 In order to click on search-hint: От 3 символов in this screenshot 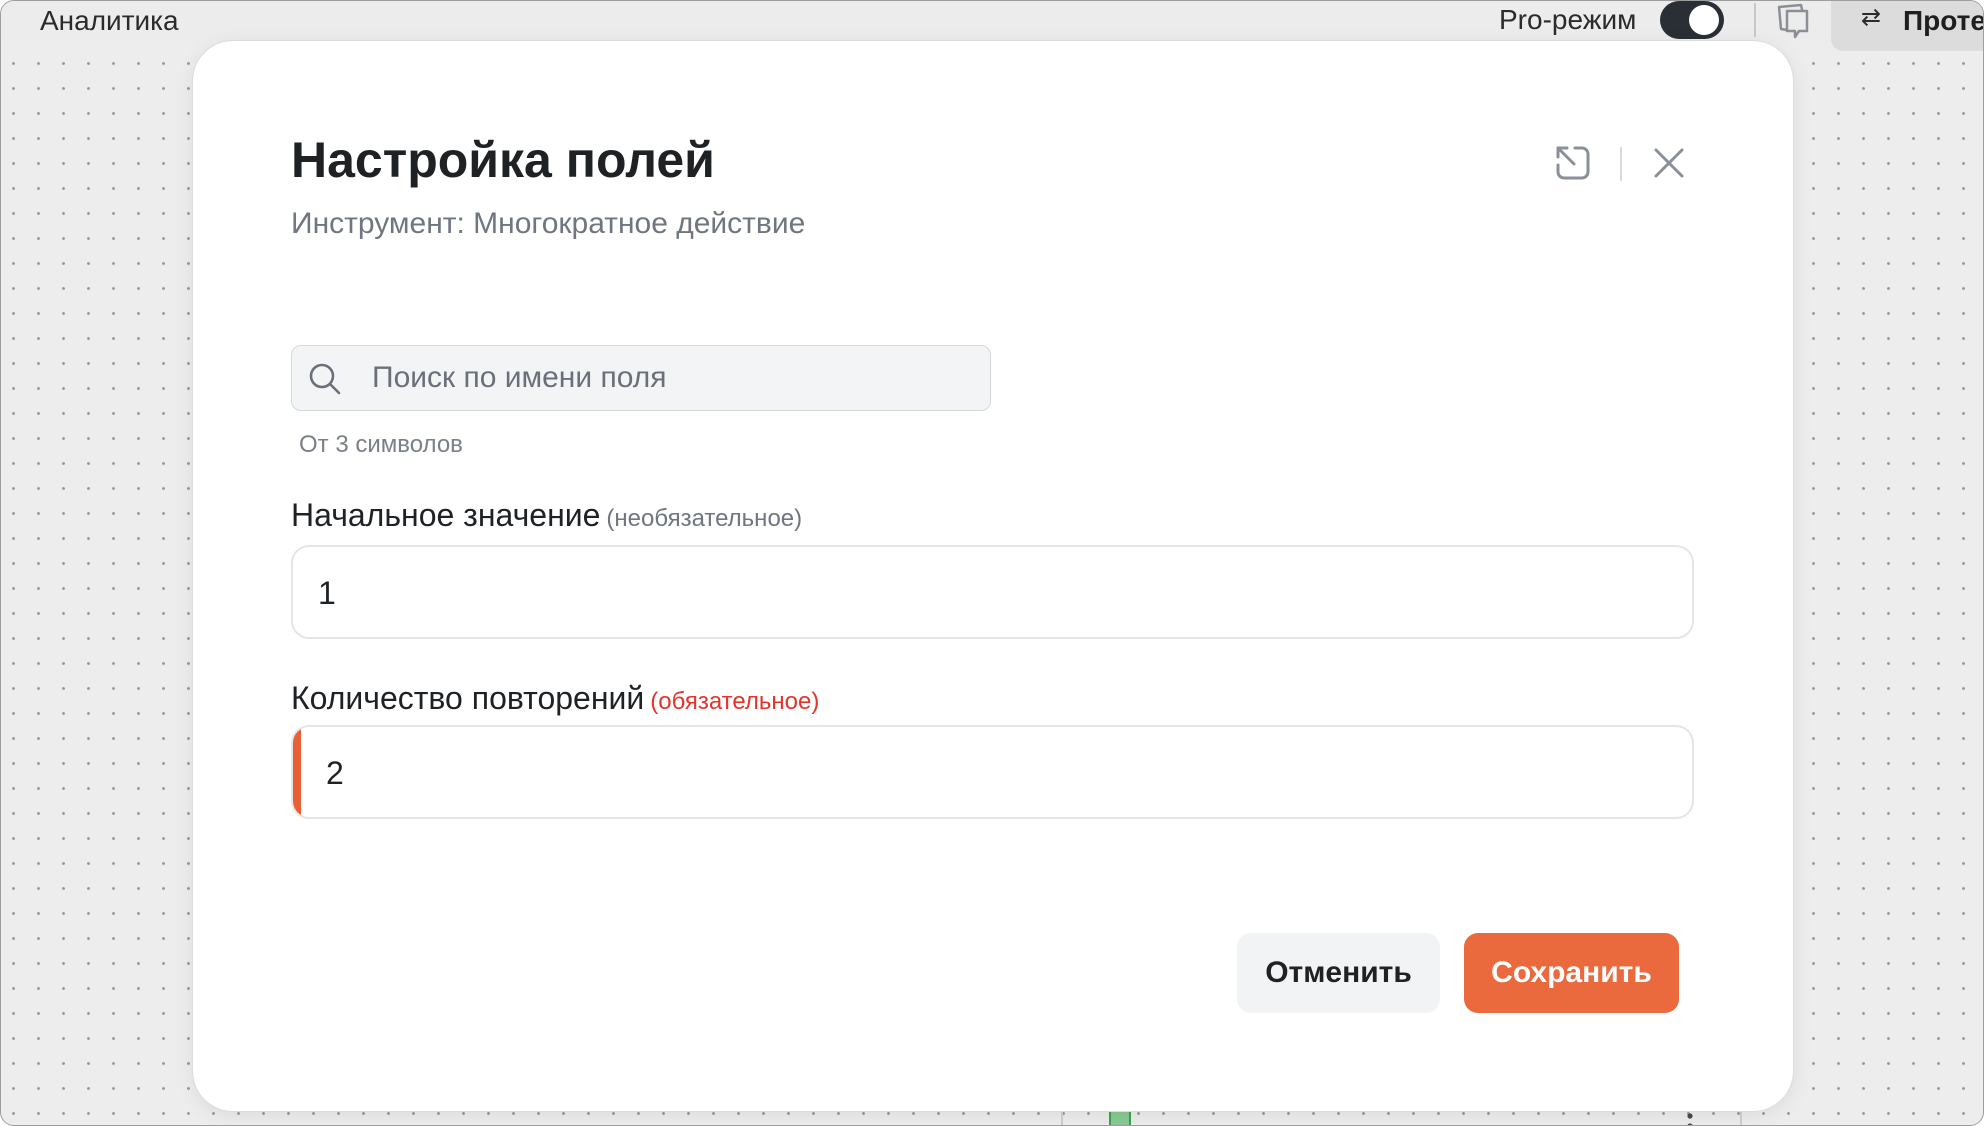, I will do `click(381, 444)`.